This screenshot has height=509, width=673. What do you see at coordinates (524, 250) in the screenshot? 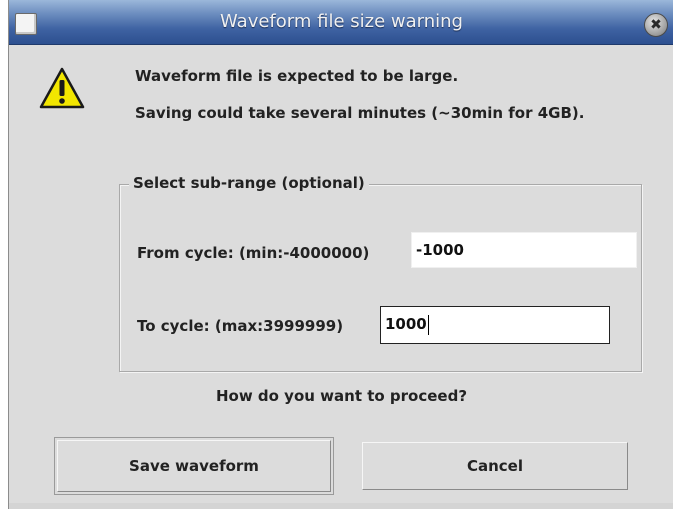
I see `from-cycle-input: -1000` at bounding box center [524, 250].